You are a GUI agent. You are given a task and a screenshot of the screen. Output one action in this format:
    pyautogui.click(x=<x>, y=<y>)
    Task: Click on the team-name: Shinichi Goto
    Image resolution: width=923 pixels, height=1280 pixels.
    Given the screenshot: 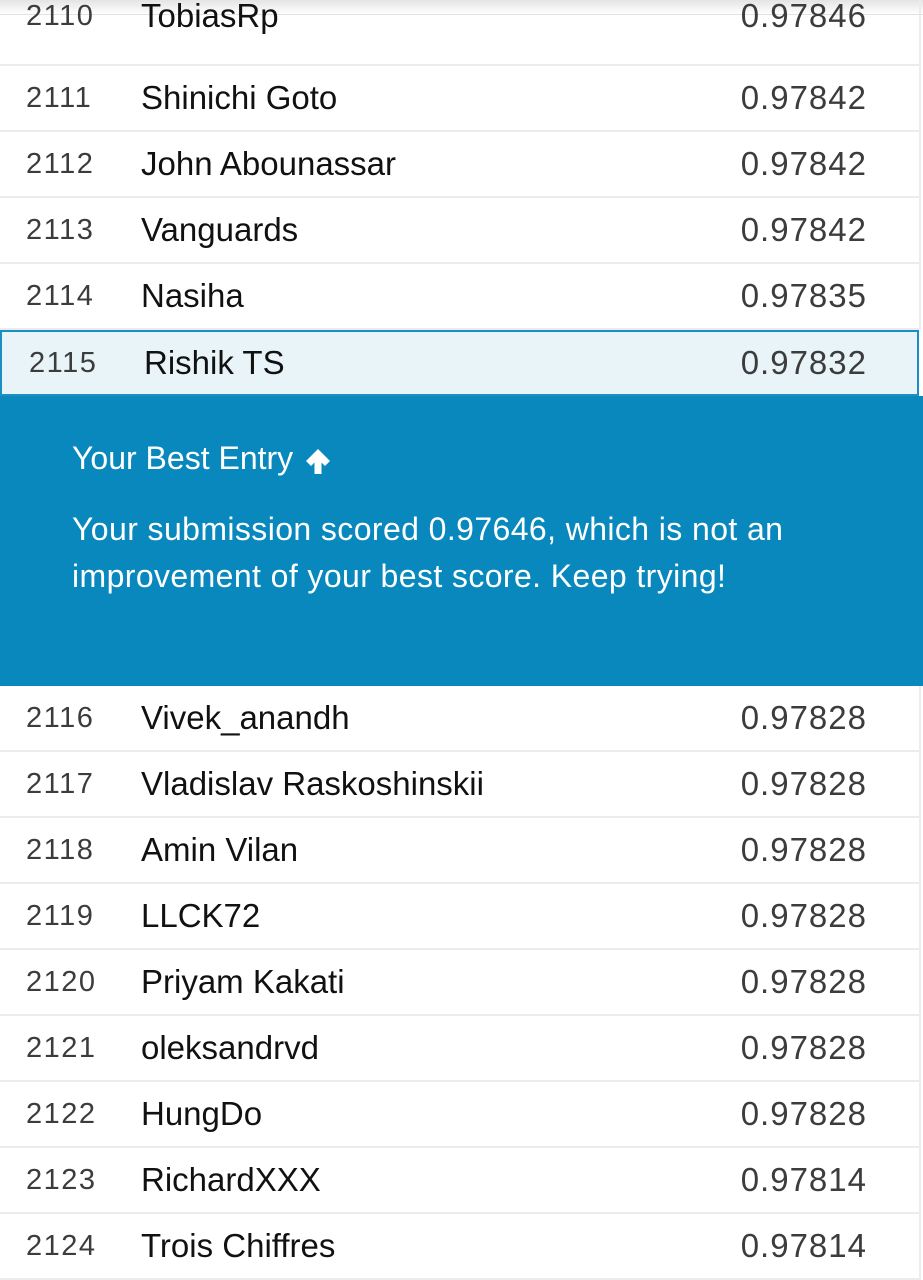 What is the action you would take?
    pyautogui.click(x=239, y=98)
    